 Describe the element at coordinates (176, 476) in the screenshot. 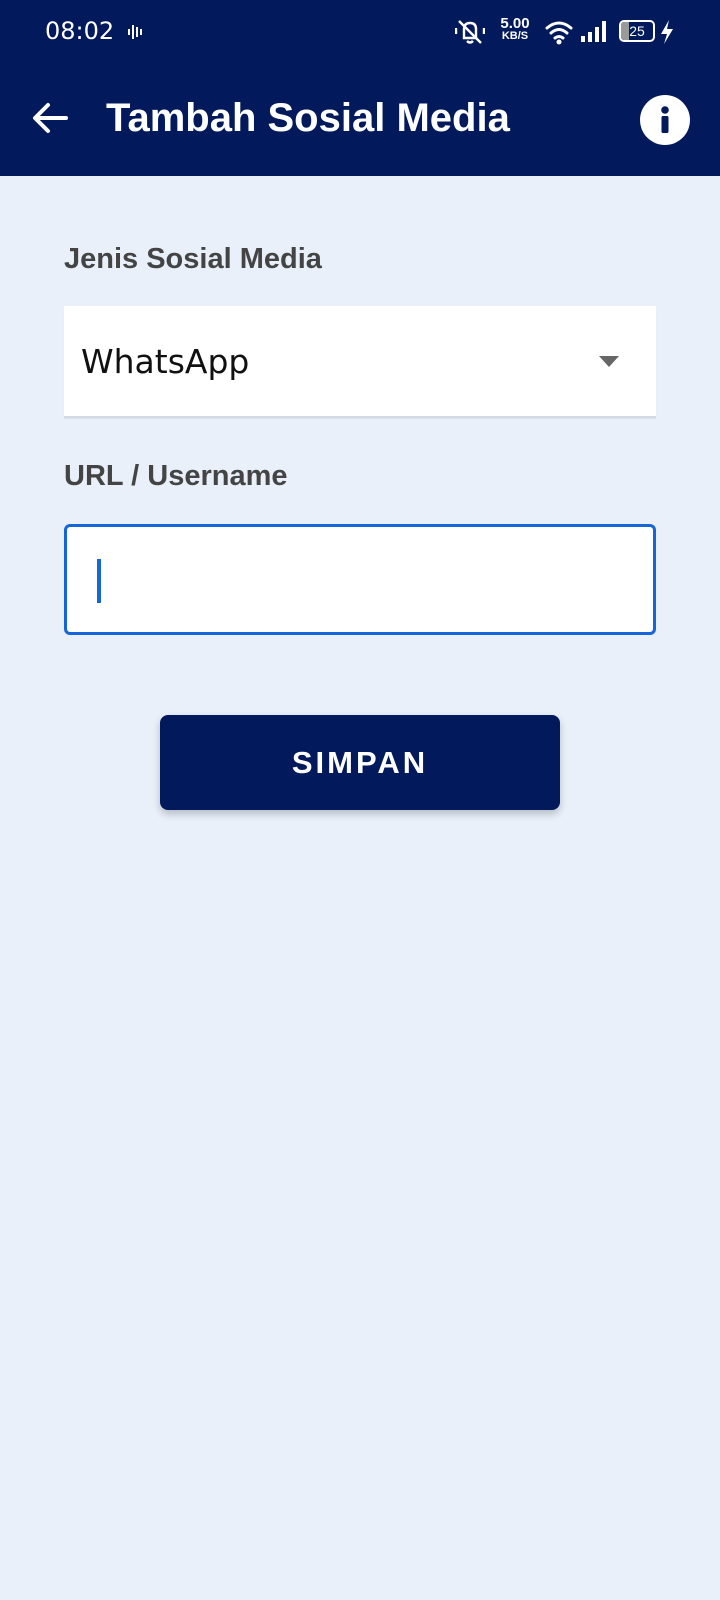

I see `url-username-label: URL / Username` at that location.